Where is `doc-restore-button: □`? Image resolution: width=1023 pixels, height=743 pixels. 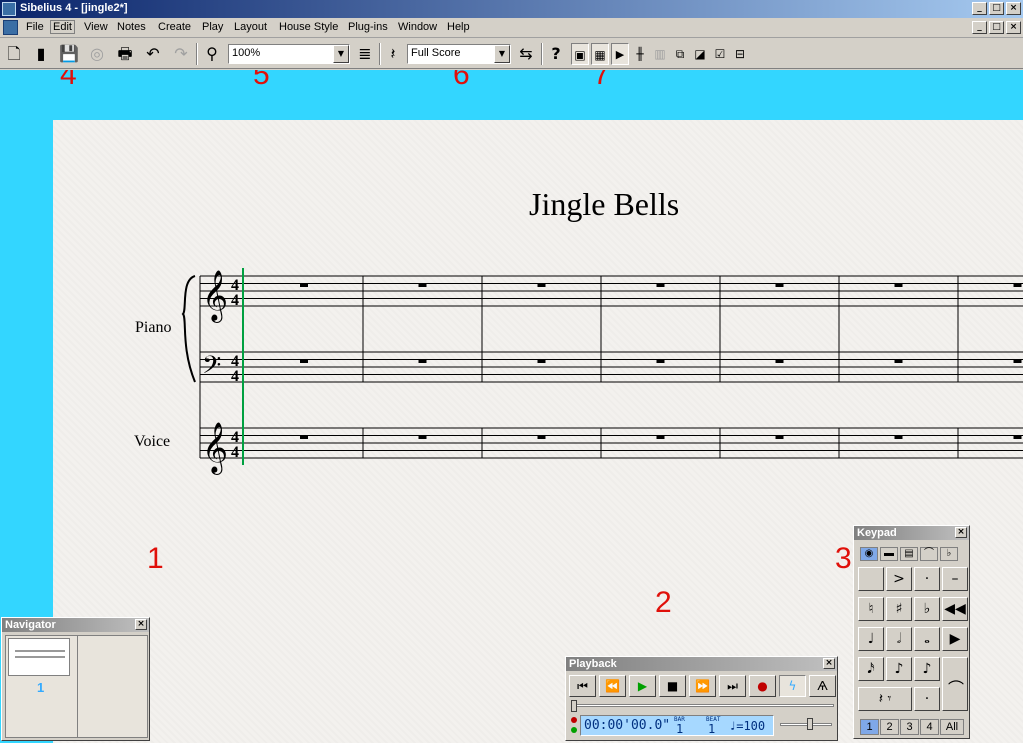 doc-restore-button: □ is located at coordinates (996, 27).